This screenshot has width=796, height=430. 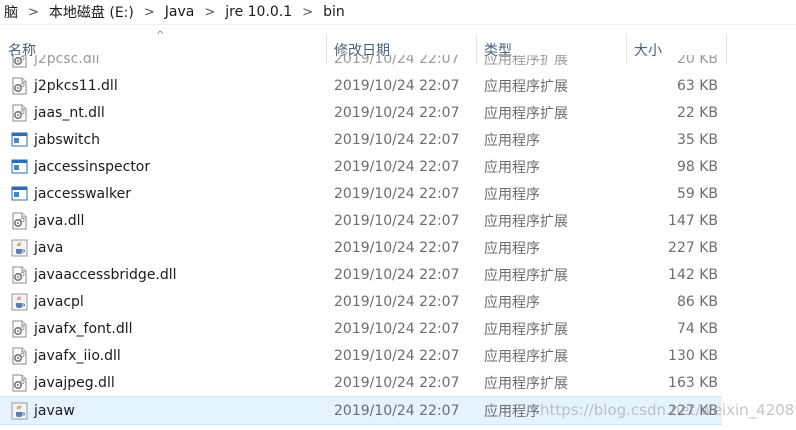 I want to click on file-name: jabswitch, so click(x=67, y=139).